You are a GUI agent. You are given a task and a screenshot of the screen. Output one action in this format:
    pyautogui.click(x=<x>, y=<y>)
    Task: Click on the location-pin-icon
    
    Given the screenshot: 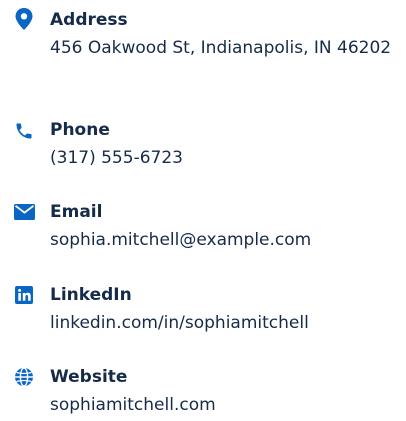 What is the action you would take?
    pyautogui.click(x=24, y=19)
    